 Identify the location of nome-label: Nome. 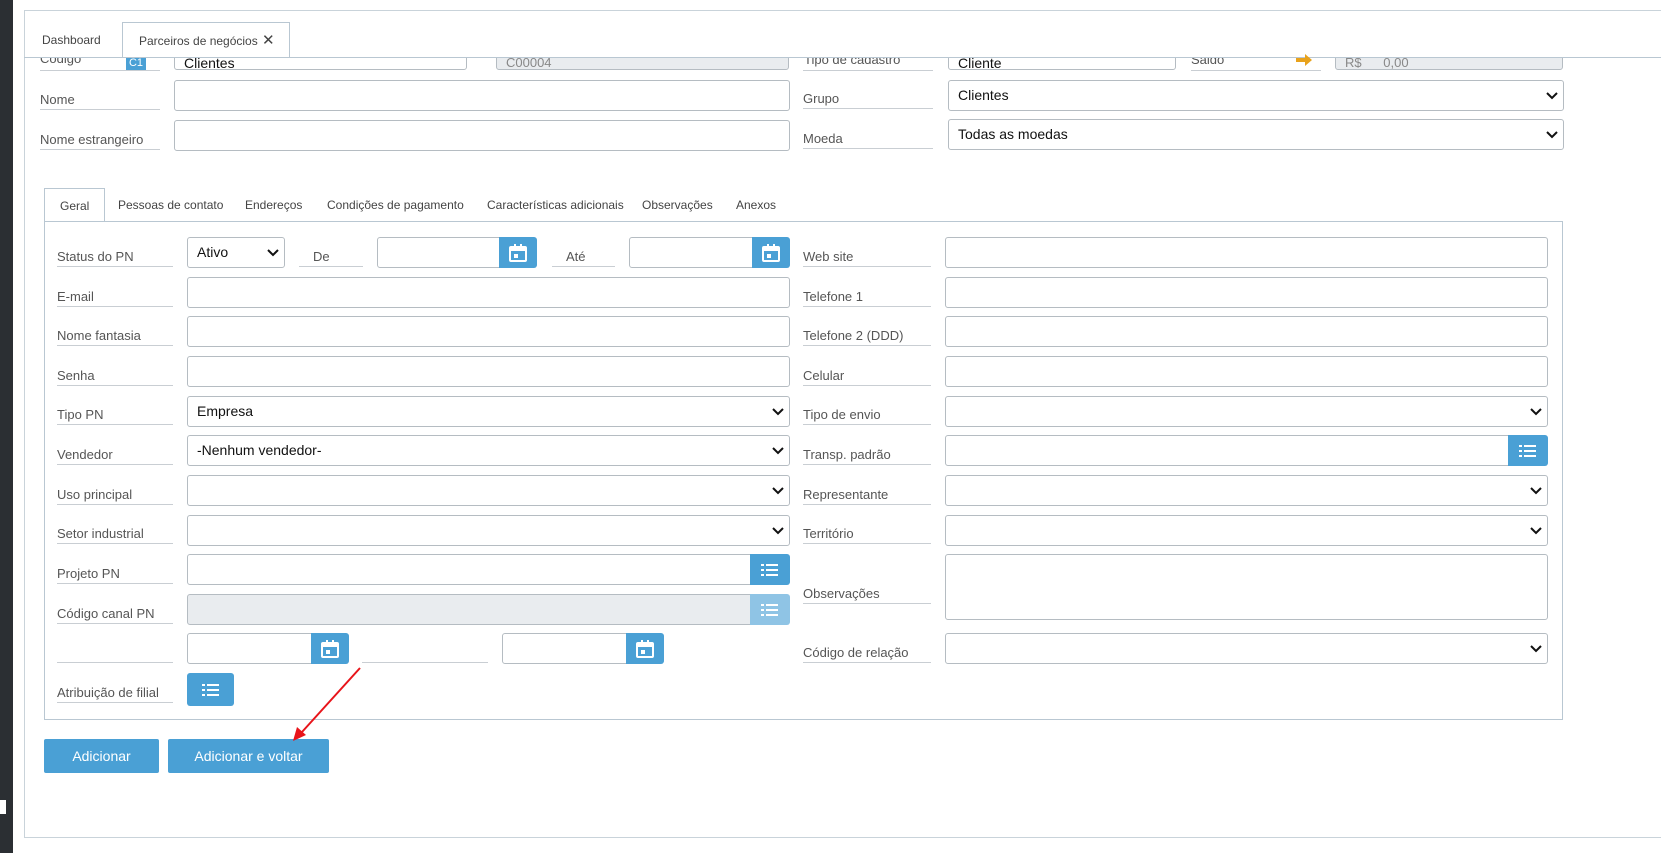
(100, 98).